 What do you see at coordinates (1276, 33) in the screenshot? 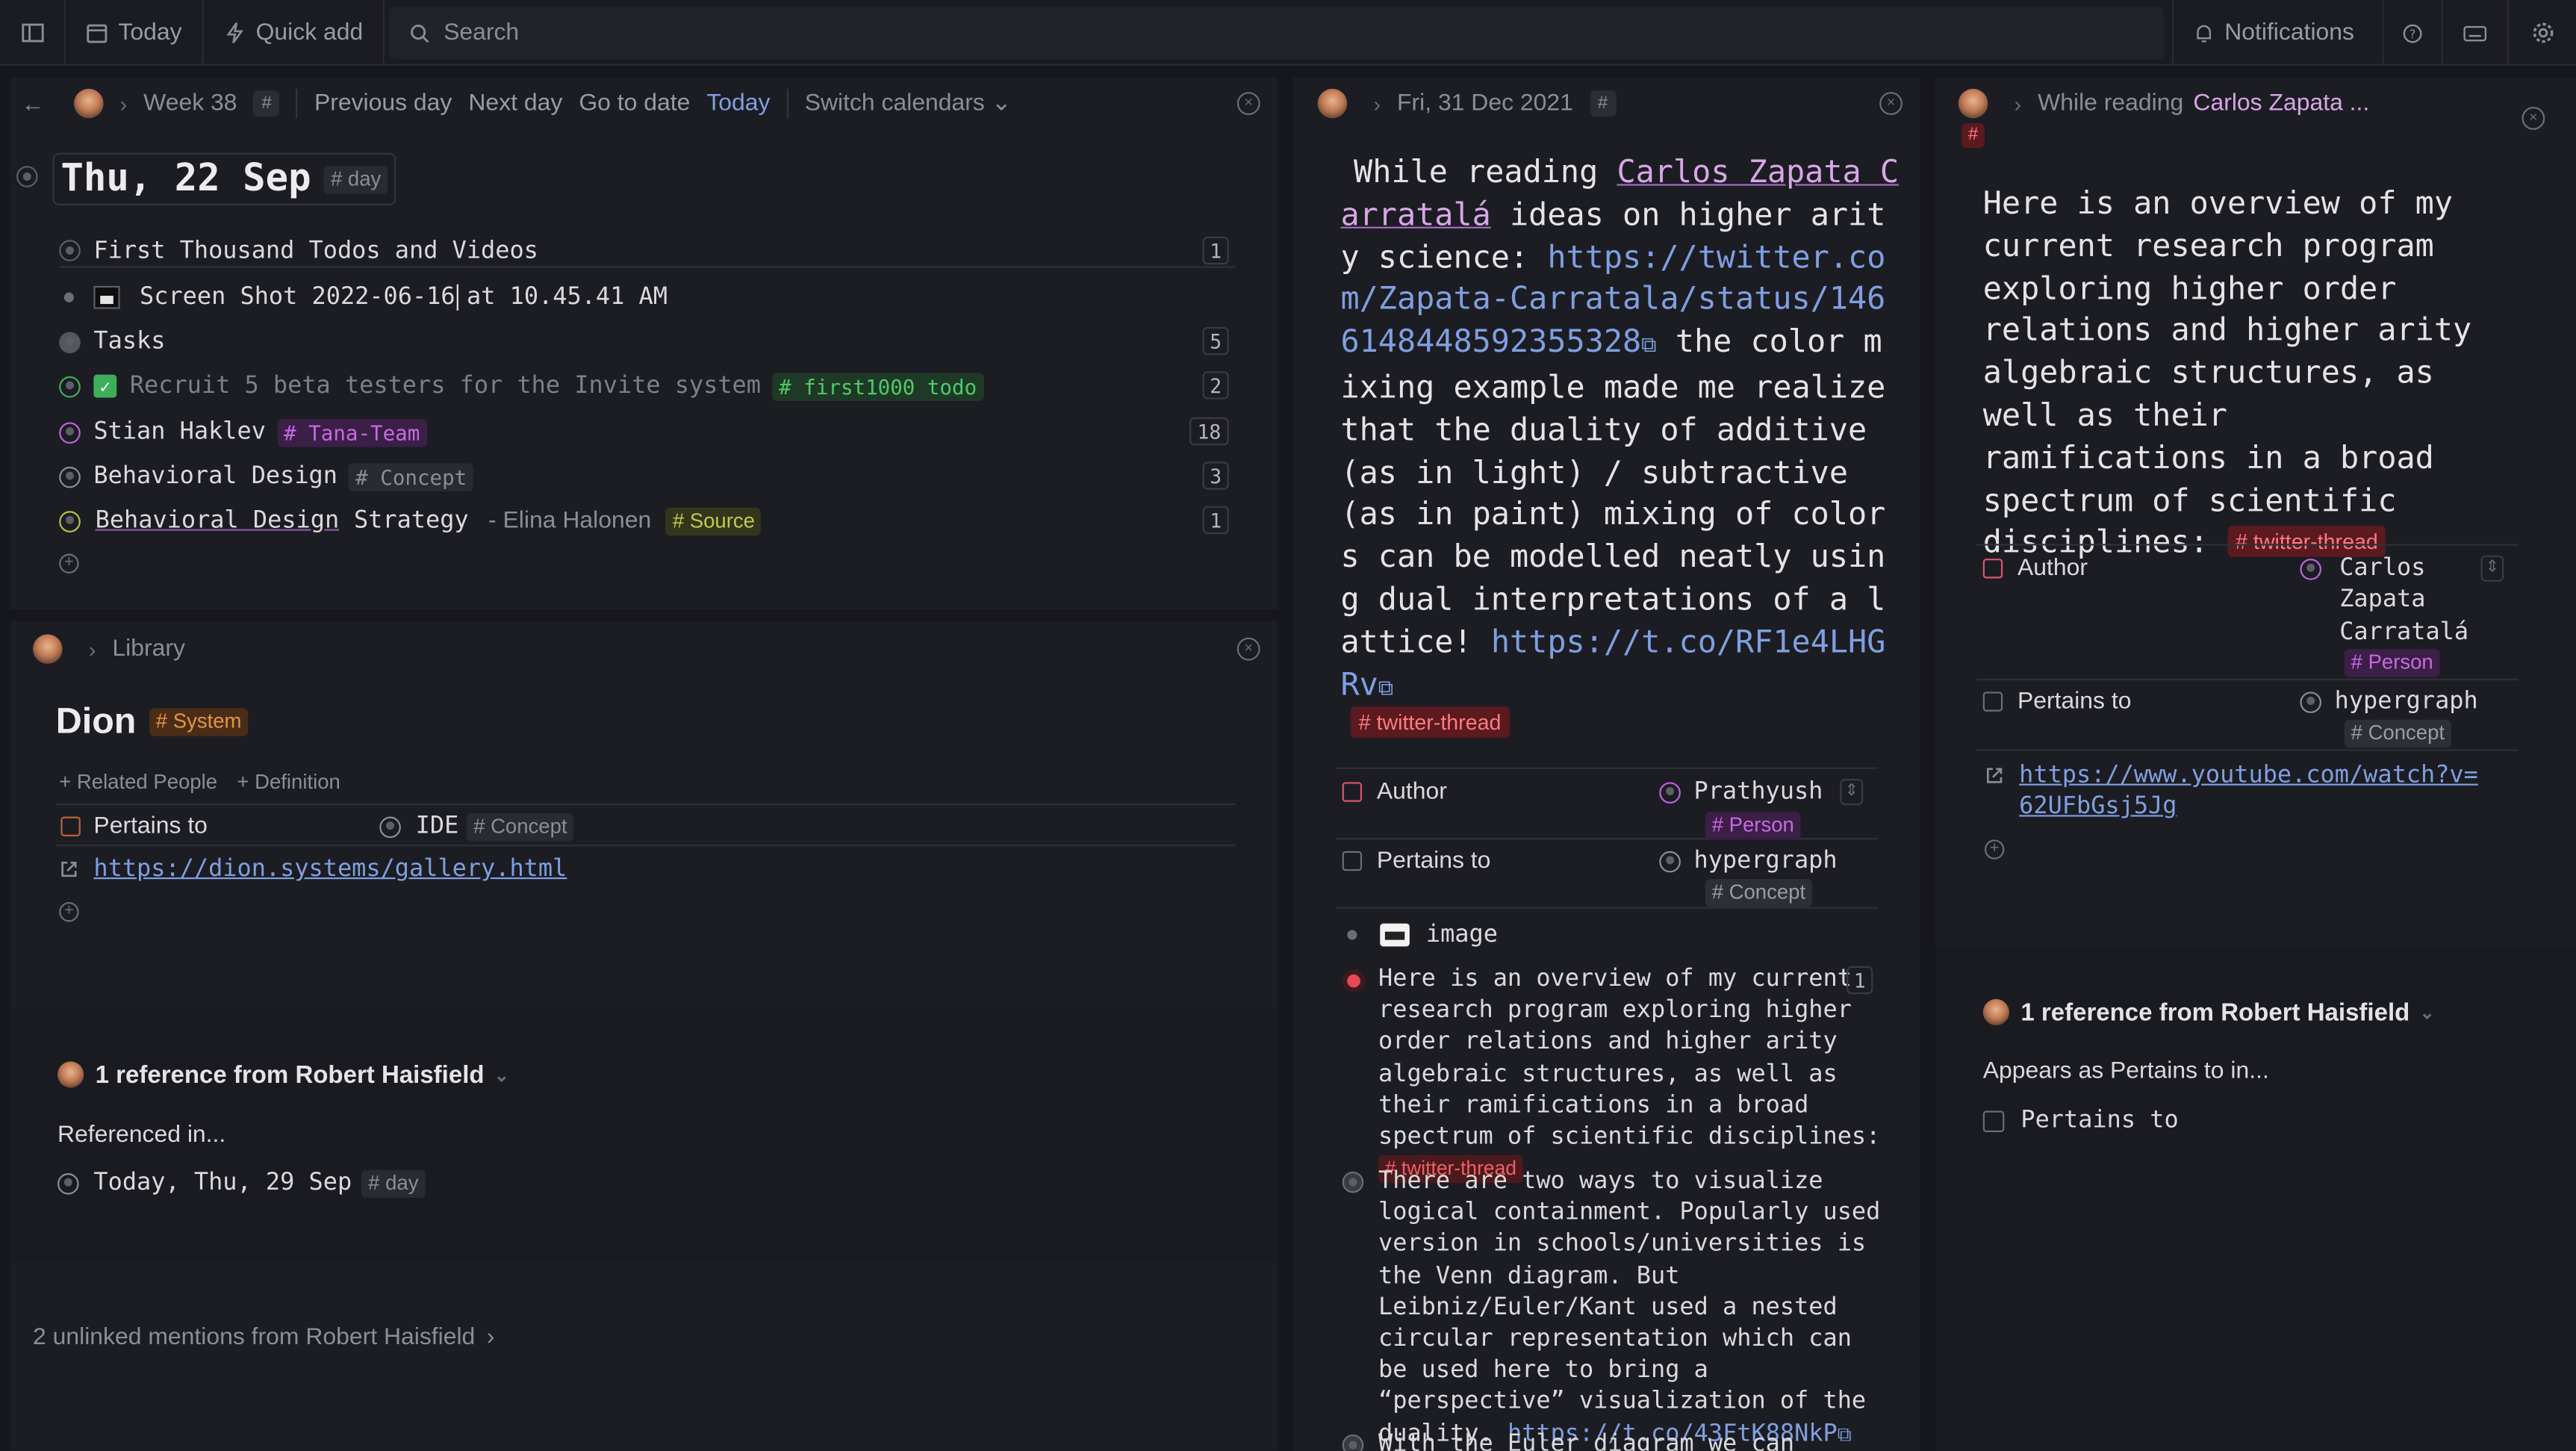
I see `search-input: Search` at bounding box center [1276, 33].